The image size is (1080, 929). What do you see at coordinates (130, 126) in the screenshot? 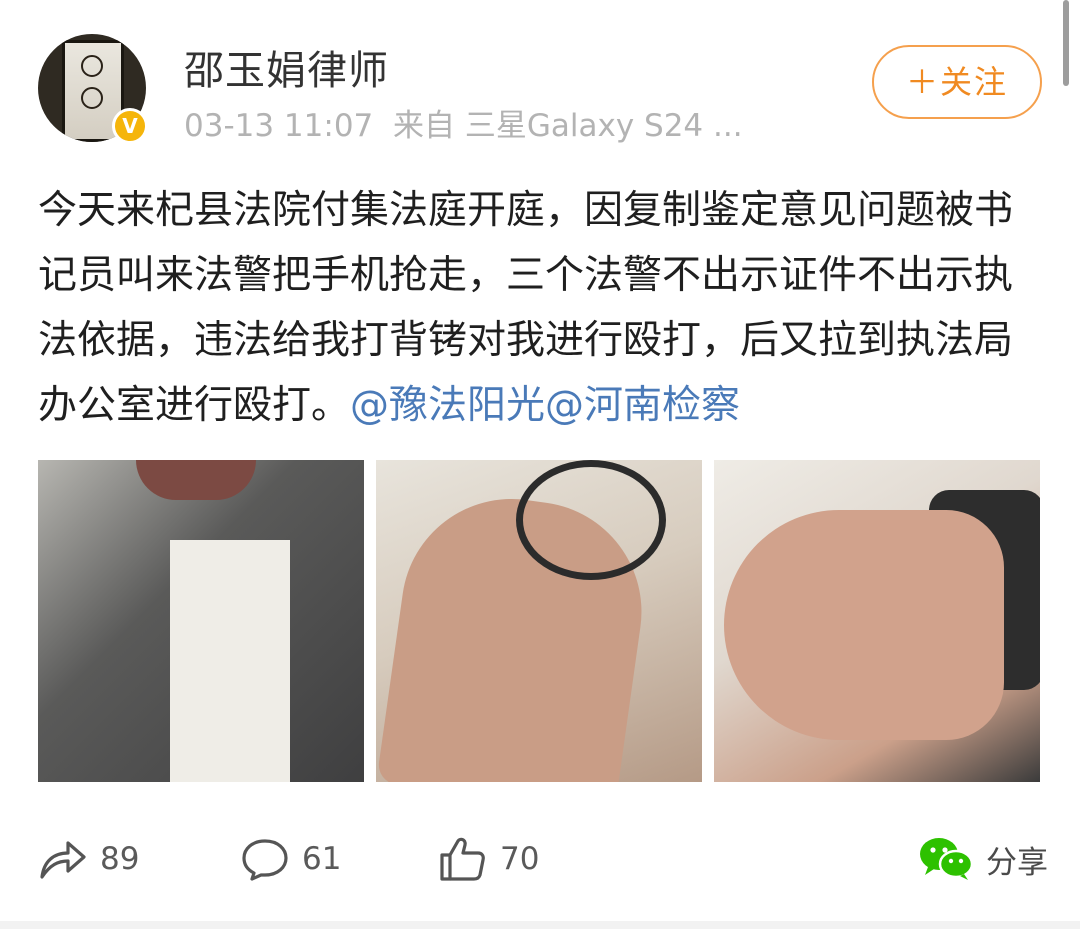
I see `verified-badge-icon: V` at bounding box center [130, 126].